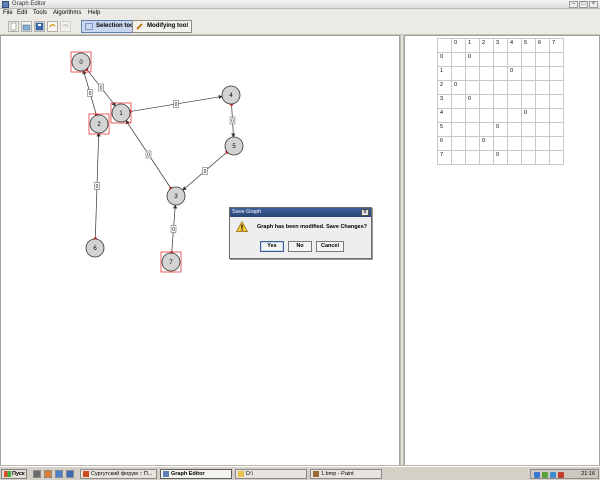 This screenshot has width=600, height=480. I want to click on menu-algorithms: Algorithms, so click(67, 13).